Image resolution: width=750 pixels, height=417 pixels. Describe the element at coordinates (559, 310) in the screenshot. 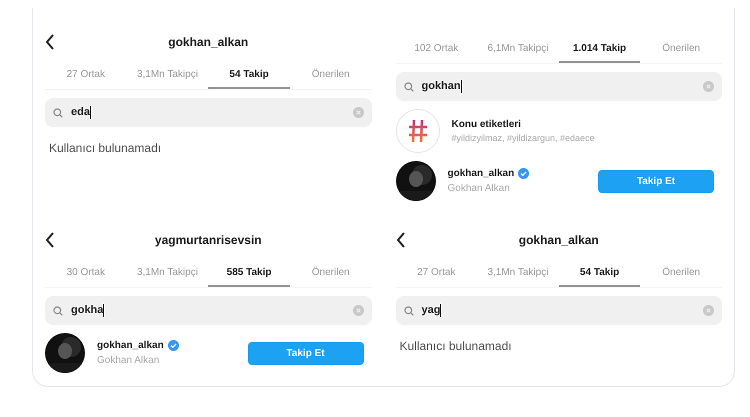

I see `search-field: yag` at that location.